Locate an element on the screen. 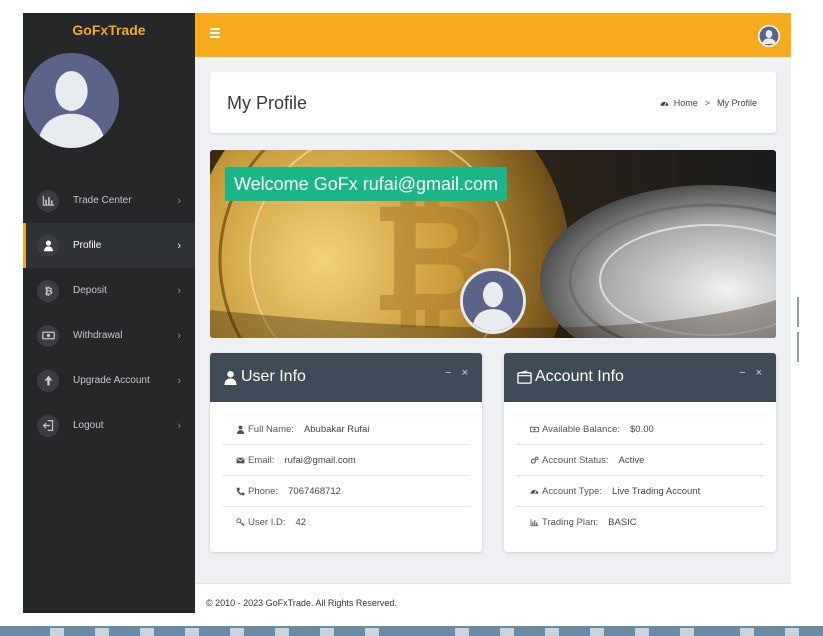 The height and width of the screenshot is (636, 823). profile-avatar is located at coordinates (493, 301).